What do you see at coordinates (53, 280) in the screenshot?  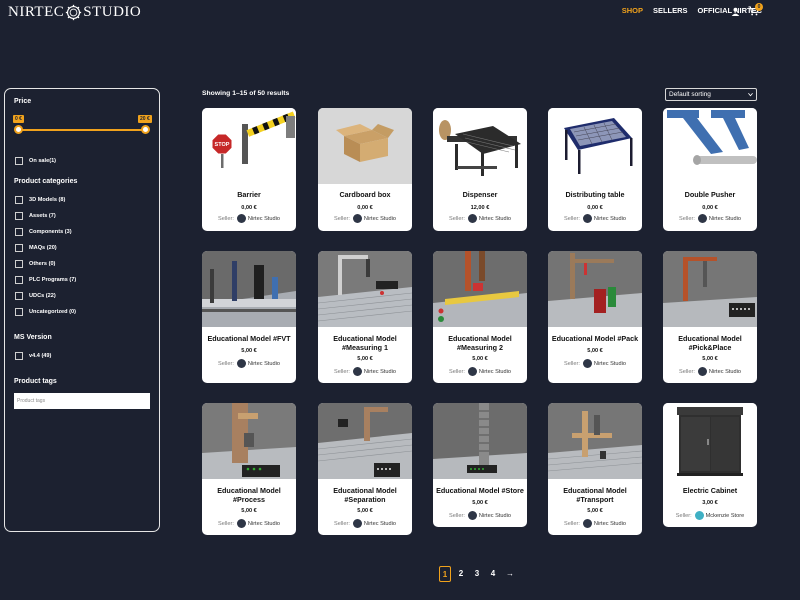 I see `category-label: PLC Programs (7)` at bounding box center [53, 280].